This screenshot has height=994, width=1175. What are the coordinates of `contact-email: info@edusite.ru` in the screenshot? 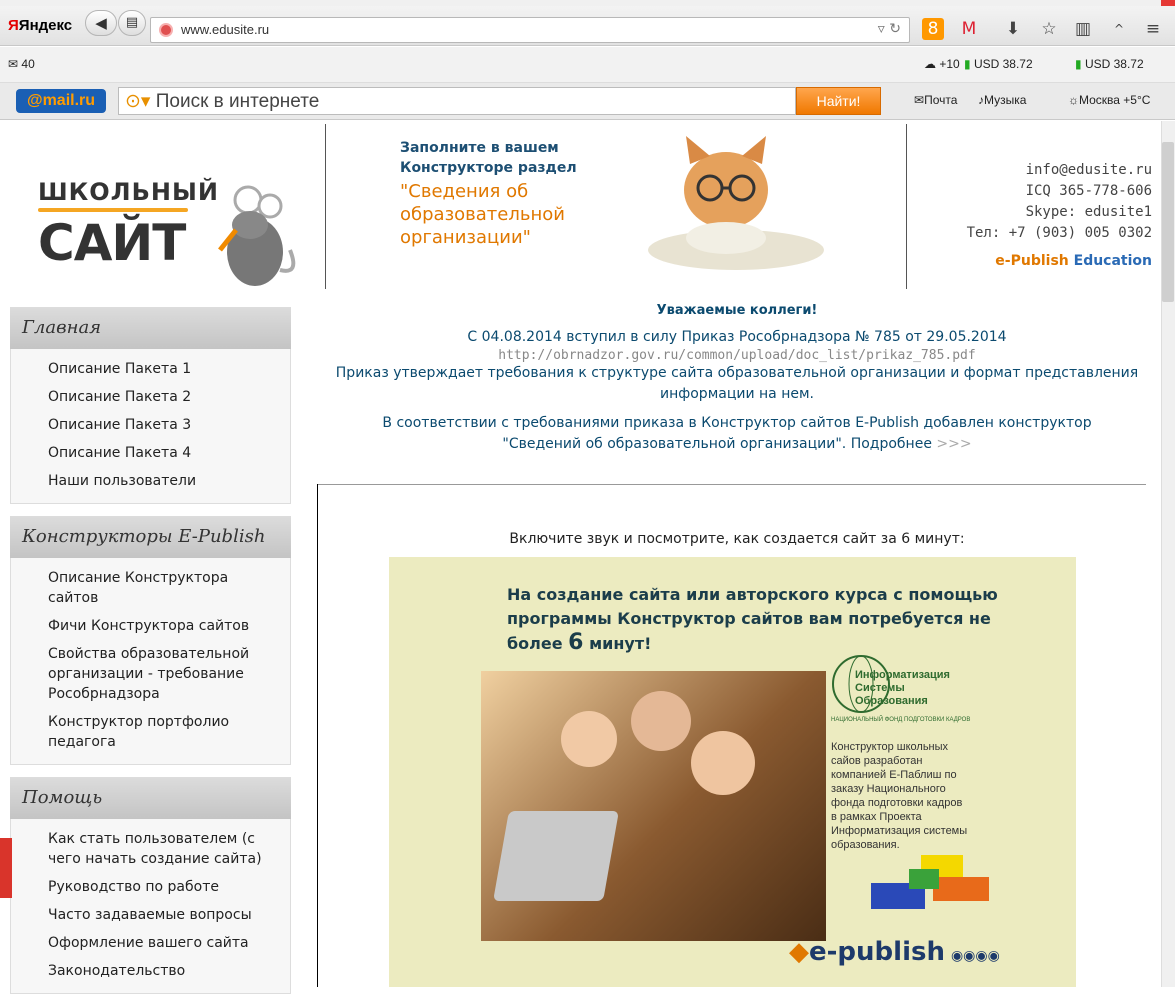 It's located at (1026, 170).